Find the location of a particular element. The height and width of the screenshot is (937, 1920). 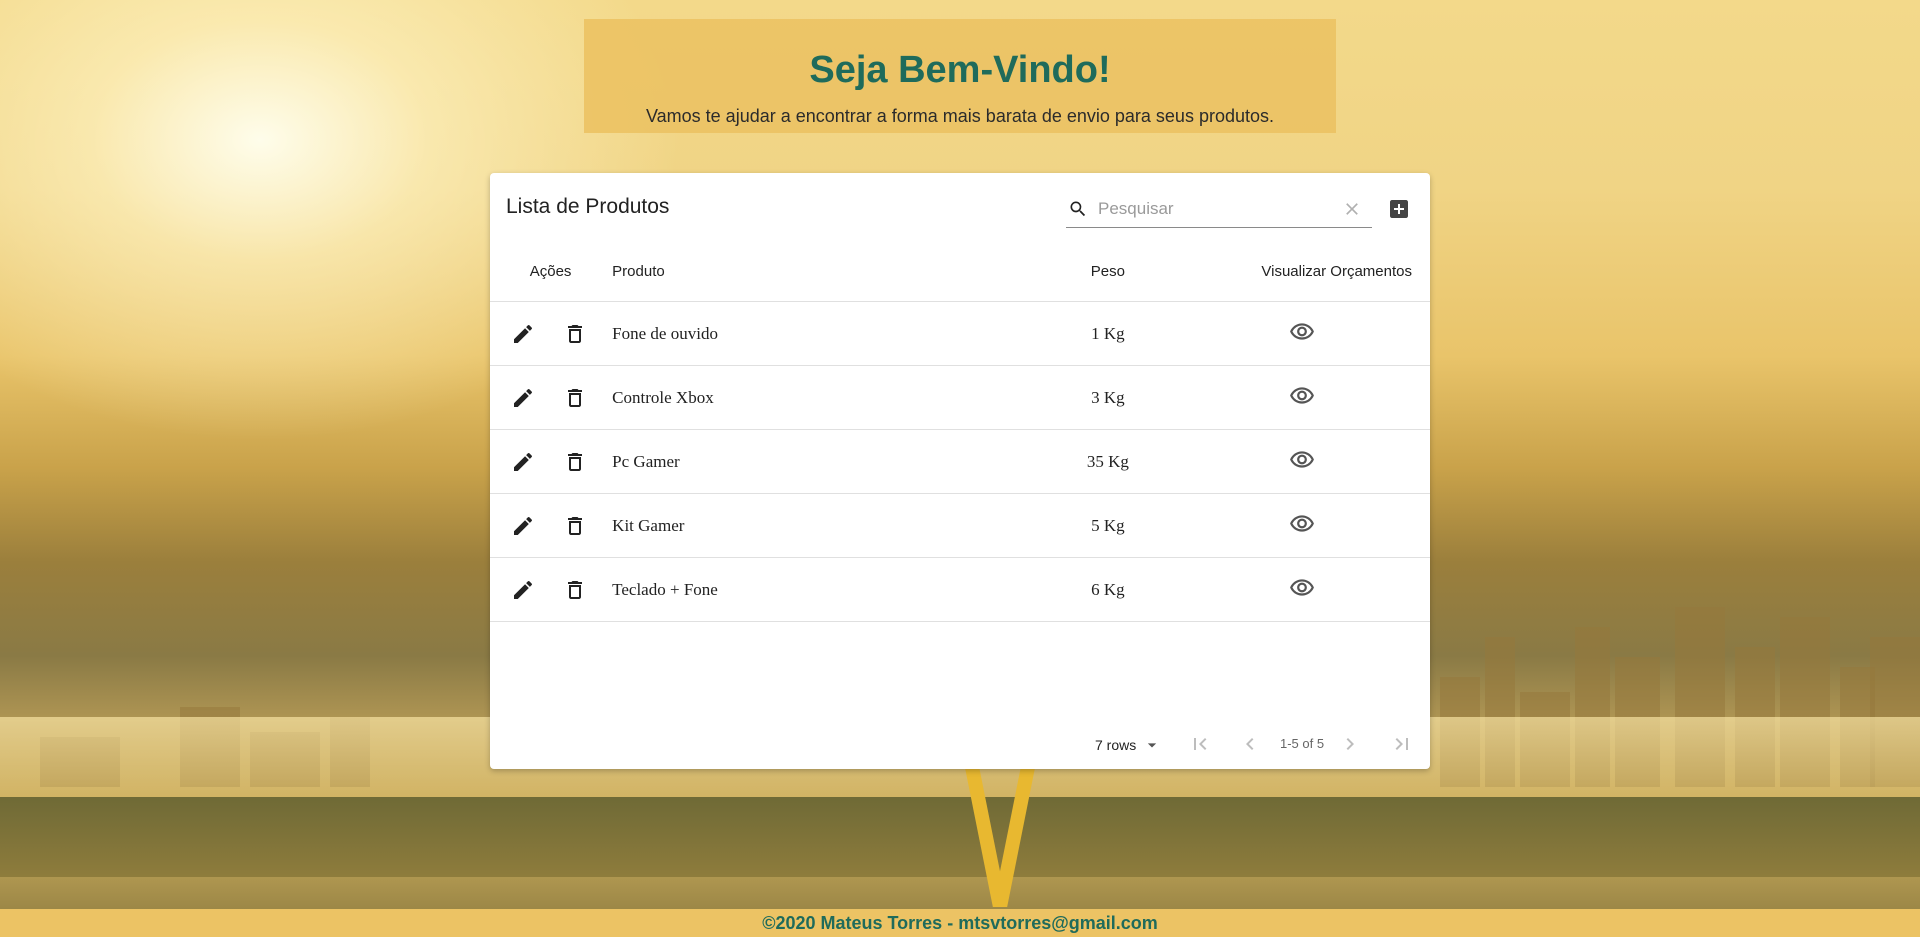

first-page-icon is located at coordinates (1200, 744).